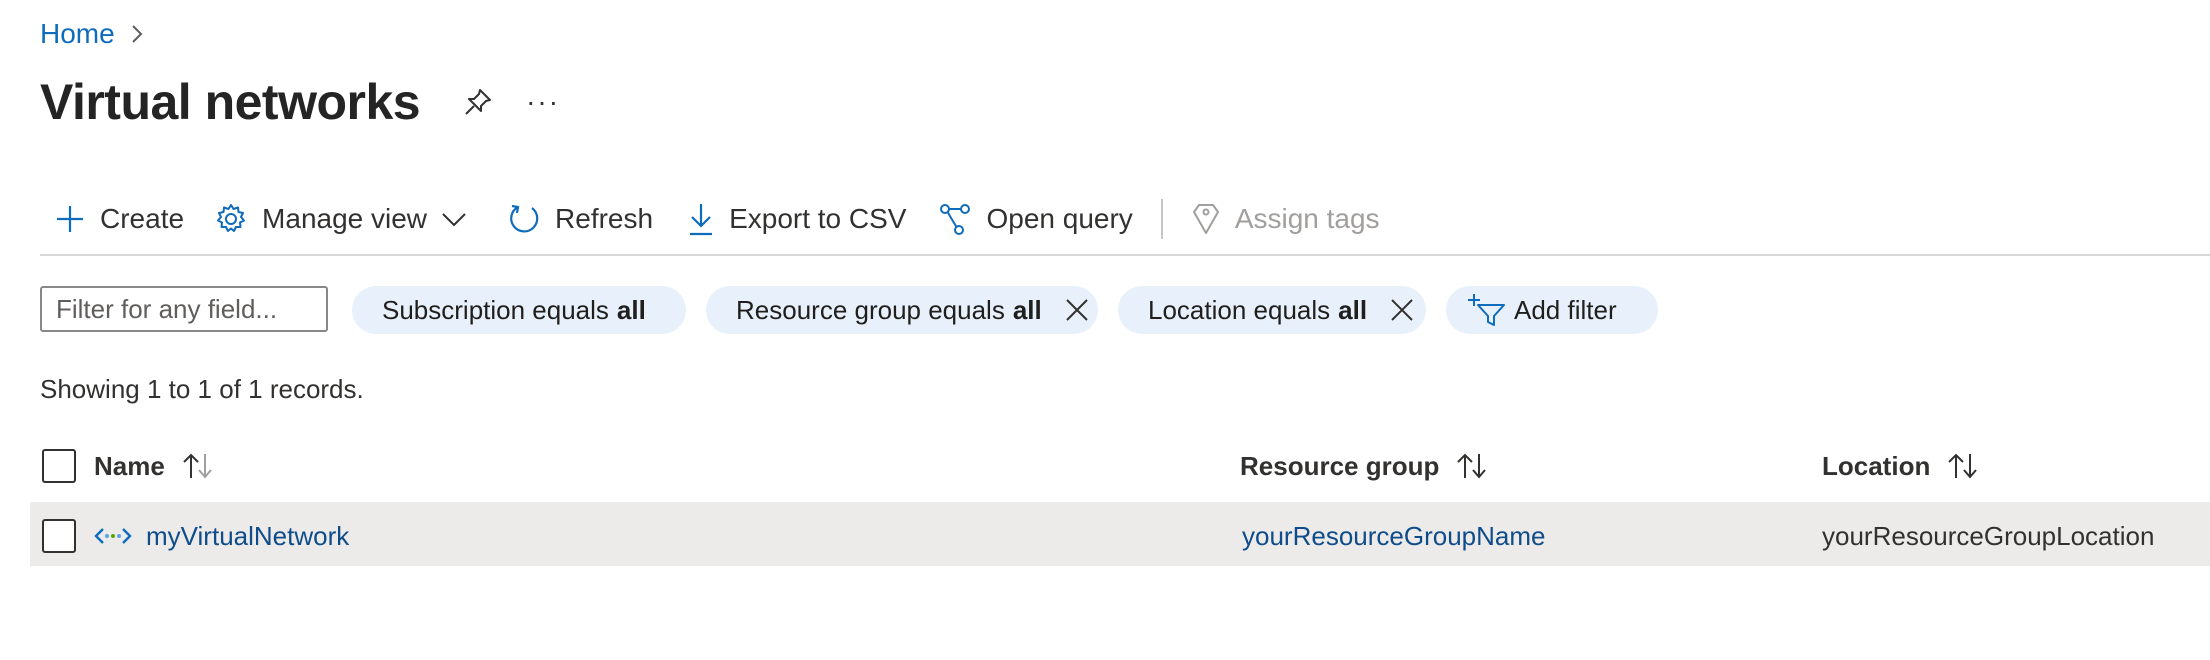 The height and width of the screenshot is (660, 2210). I want to click on create-label: Create, so click(142, 218).